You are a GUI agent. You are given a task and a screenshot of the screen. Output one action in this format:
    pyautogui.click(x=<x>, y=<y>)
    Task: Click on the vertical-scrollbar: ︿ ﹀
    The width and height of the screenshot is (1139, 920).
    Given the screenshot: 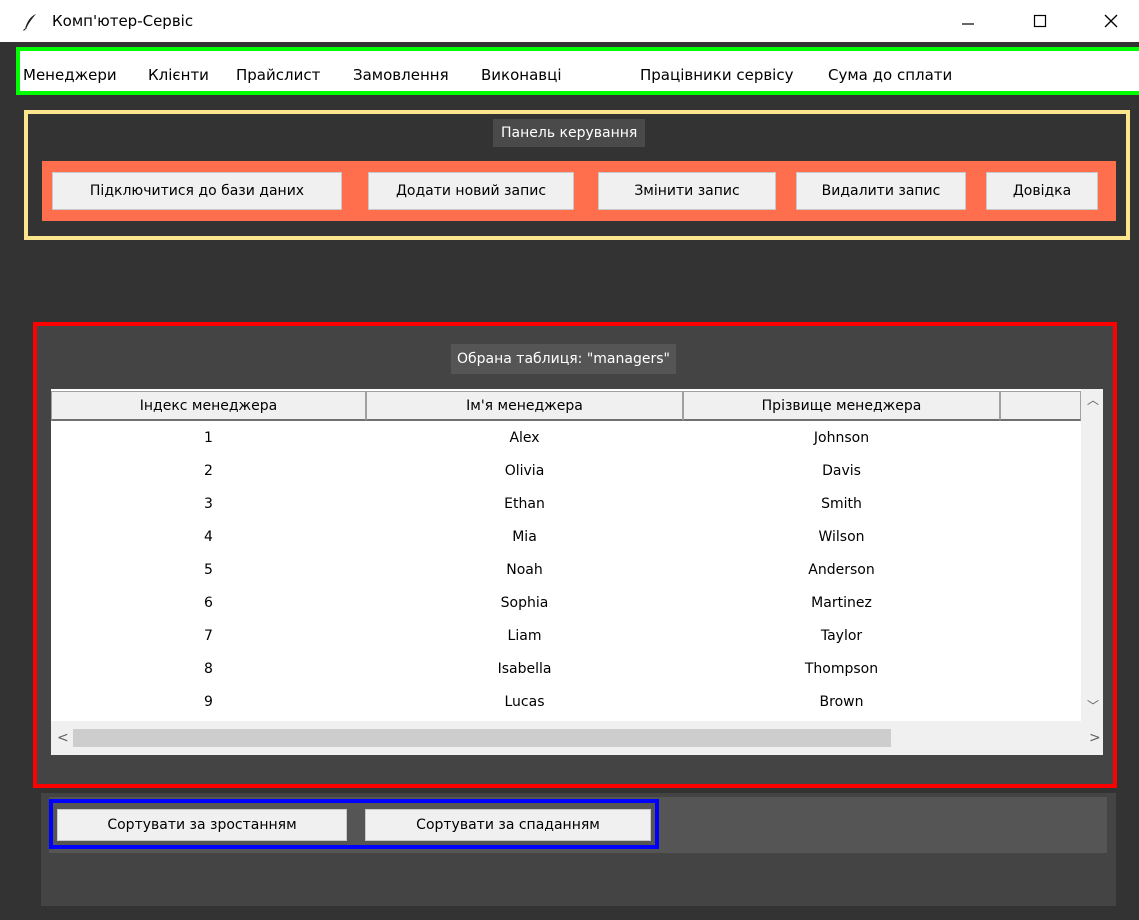 What is the action you would take?
    pyautogui.click(x=1092, y=572)
    